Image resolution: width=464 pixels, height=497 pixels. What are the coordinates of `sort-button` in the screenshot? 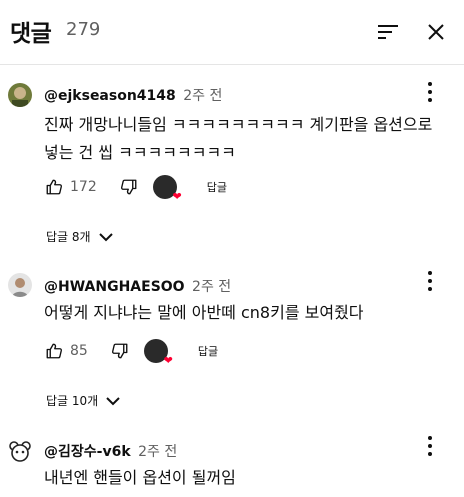 It's located at (388, 32).